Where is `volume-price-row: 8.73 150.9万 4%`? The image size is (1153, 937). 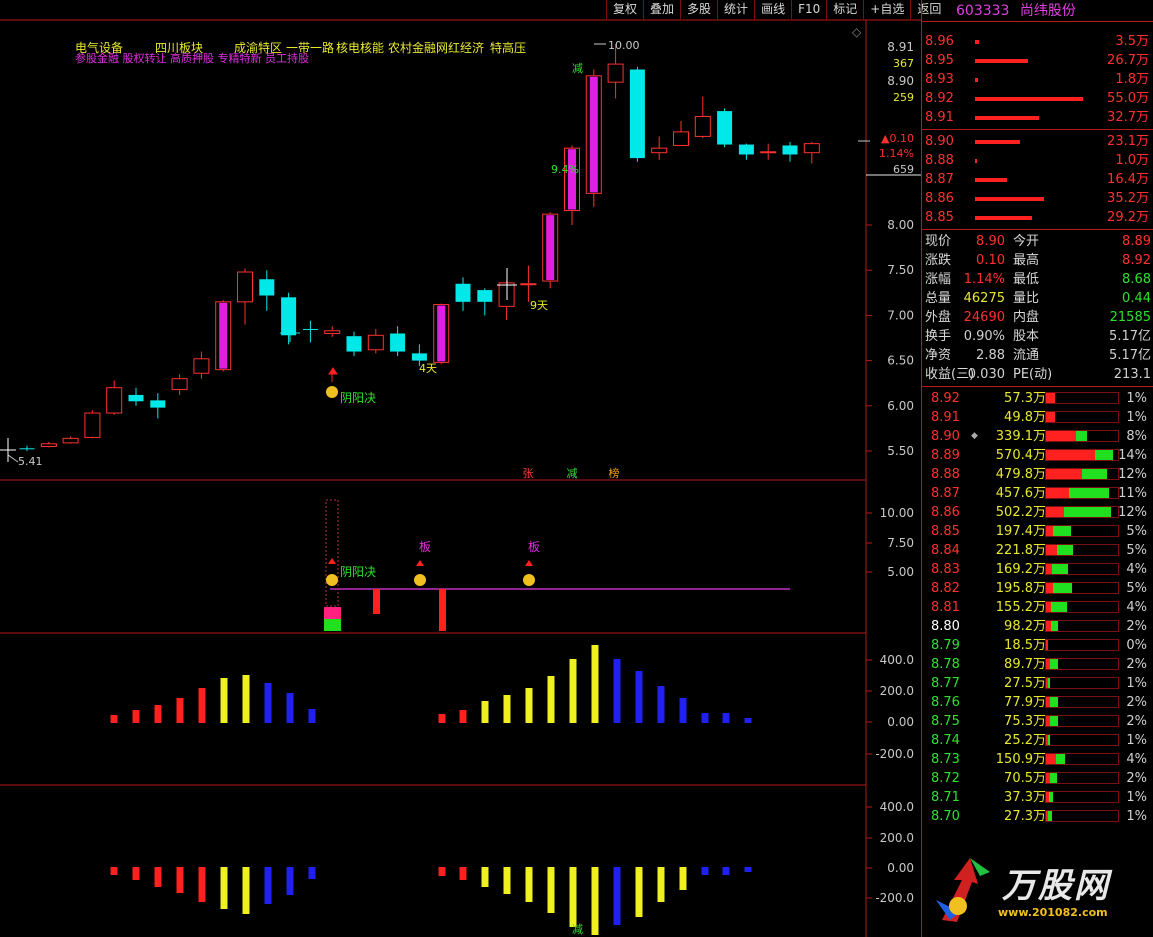 volume-price-row: 8.73 150.9万 4% is located at coordinates (1037, 759).